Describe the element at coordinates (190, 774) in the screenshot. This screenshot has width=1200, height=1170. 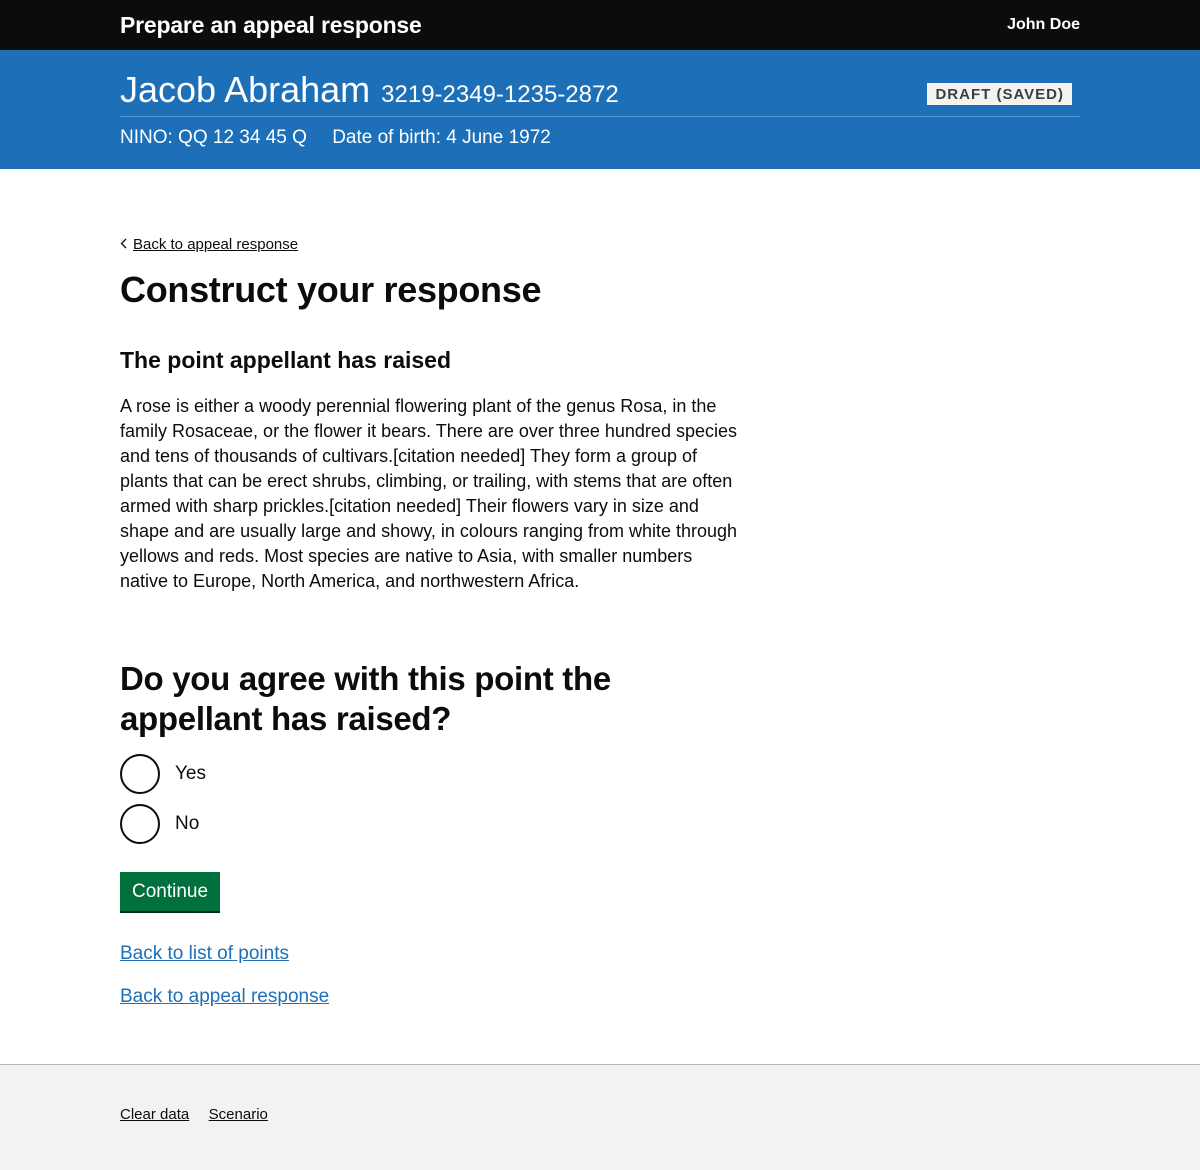
I see `radio-yes-label: Yes` at that location.